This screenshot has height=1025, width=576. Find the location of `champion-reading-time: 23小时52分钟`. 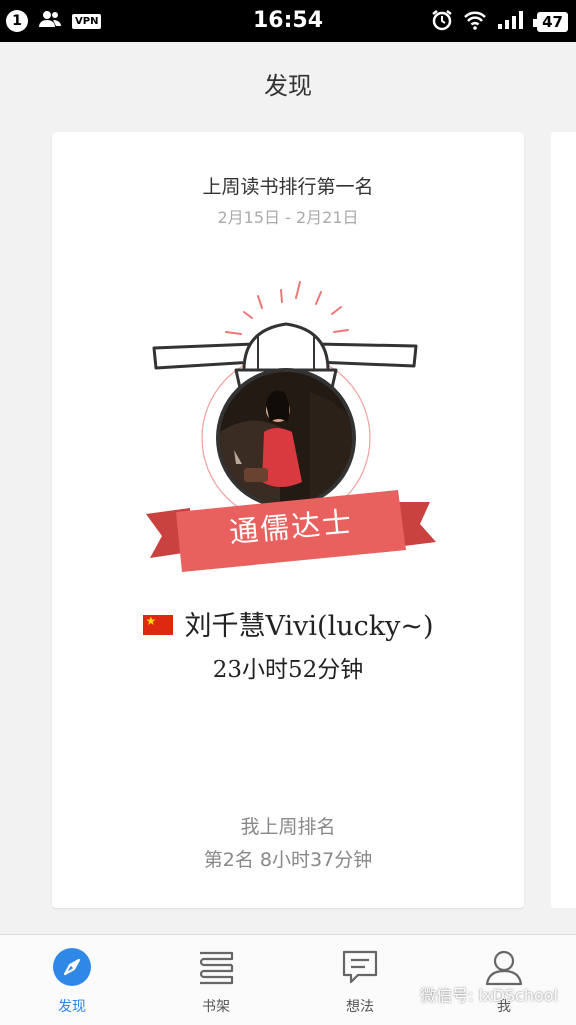

champion-reading-time: 23小时52分钟 is located at coordinates (288, 670).